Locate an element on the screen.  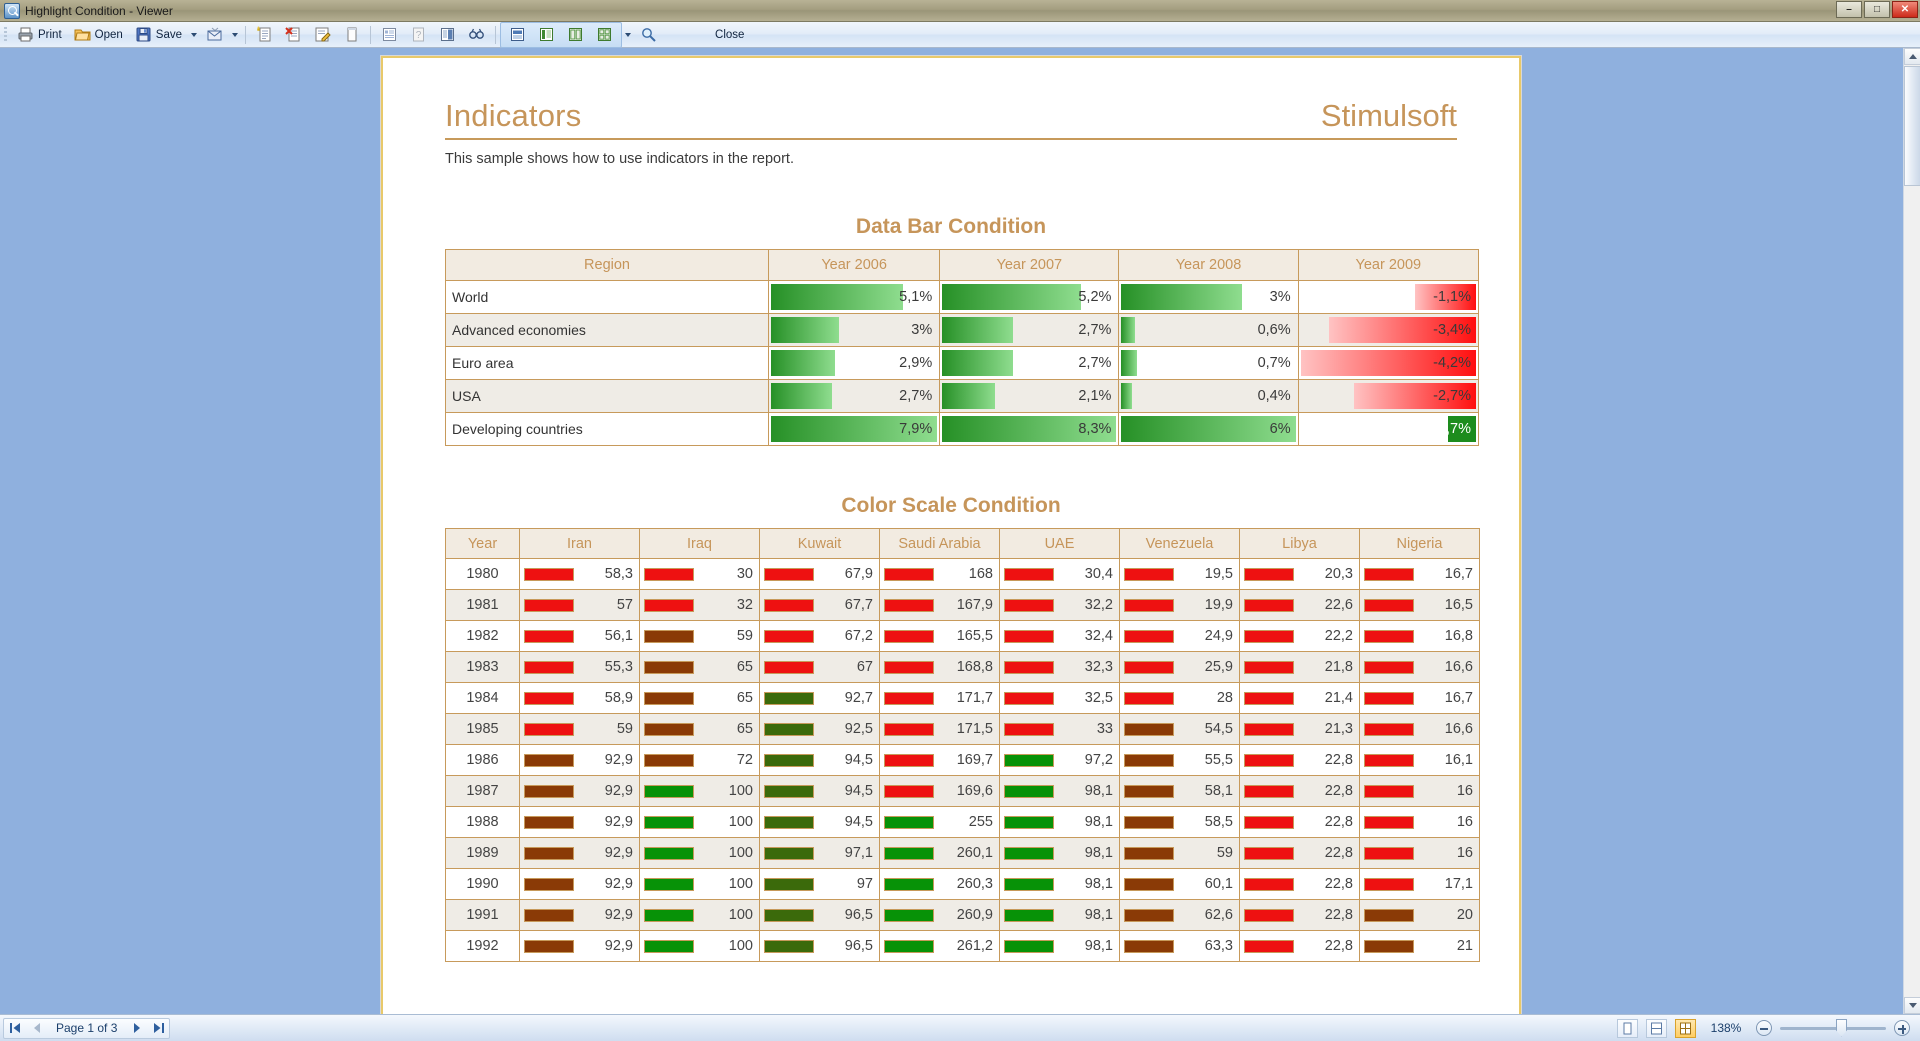
single-page-mode-button is located at coordinates (1627, 1028).